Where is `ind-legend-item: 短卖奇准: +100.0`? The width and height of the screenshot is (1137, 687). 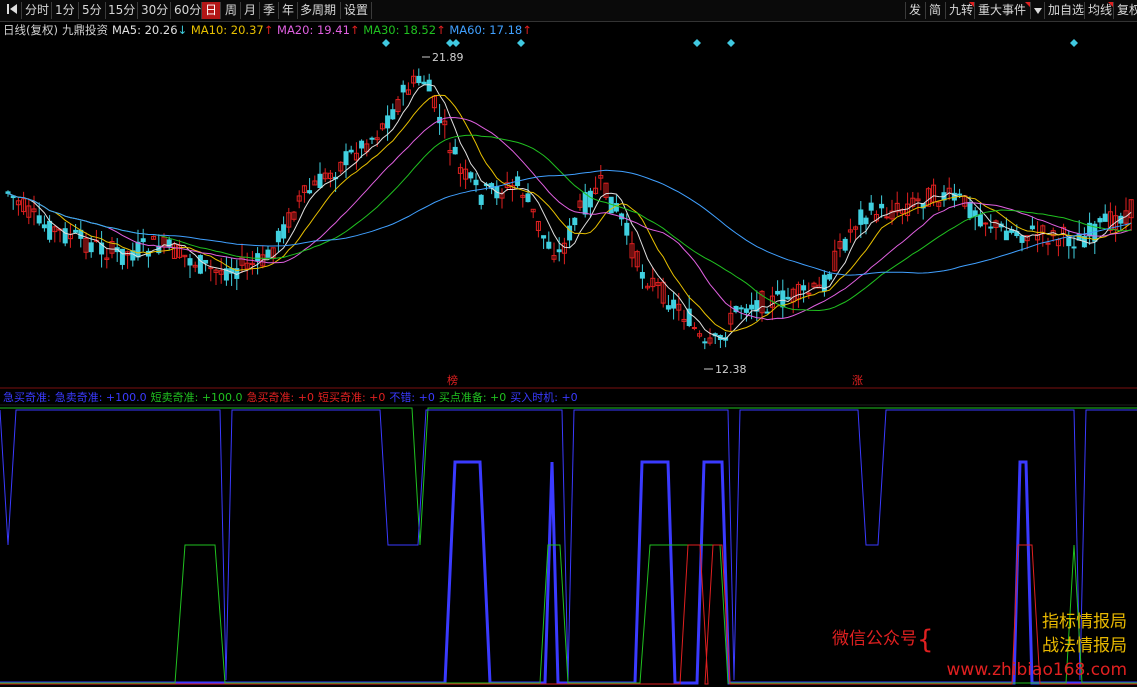
ind-legend-item: 短卖奇准: +100.0 is located at coordinates (196, 397).